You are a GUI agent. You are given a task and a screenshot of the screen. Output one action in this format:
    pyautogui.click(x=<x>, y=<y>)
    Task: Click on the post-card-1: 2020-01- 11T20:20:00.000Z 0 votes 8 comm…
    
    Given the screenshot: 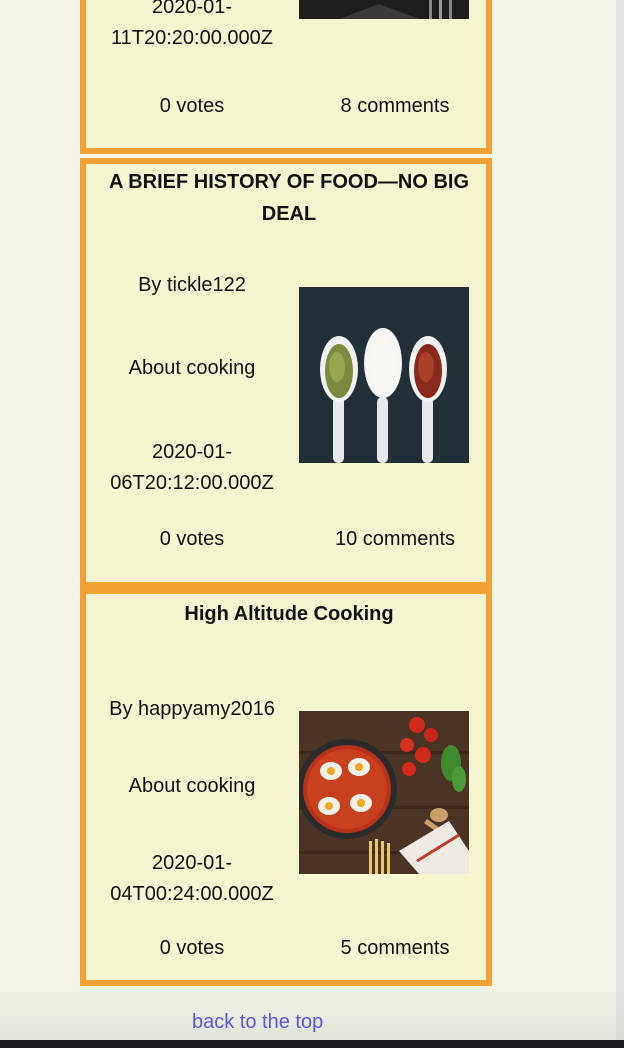 What is the action you would take?
    pyautogui.click(x=286, y=77)
    